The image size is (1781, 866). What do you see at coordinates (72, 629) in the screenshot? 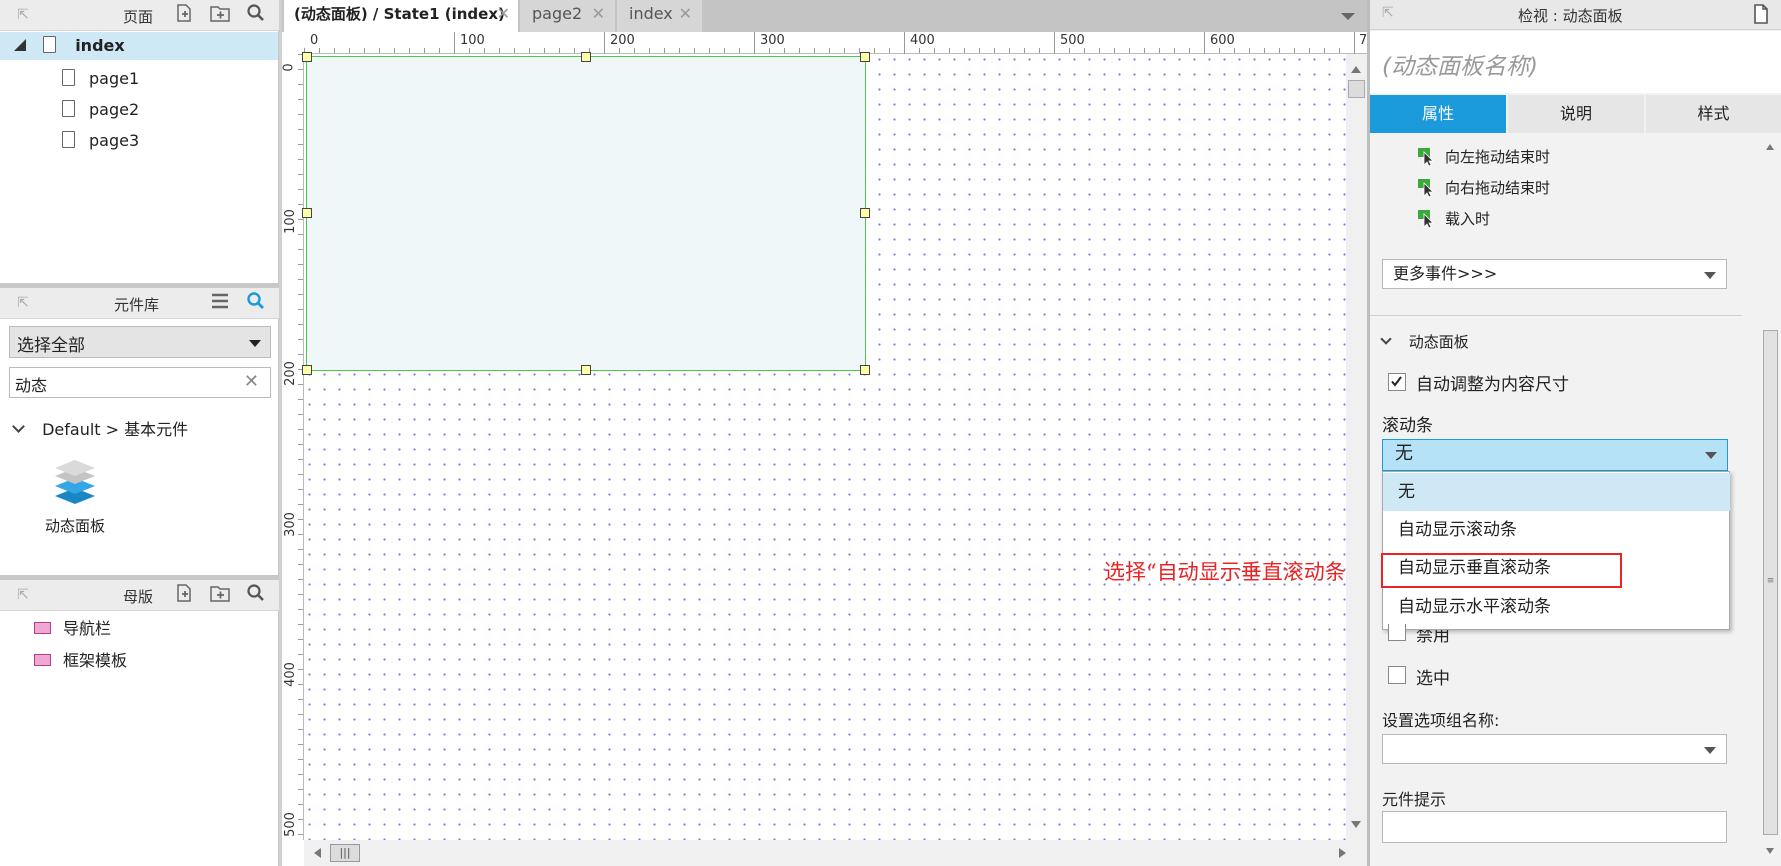
I see `master-item-nav: 导航栏` at bounding box center [72, 629].